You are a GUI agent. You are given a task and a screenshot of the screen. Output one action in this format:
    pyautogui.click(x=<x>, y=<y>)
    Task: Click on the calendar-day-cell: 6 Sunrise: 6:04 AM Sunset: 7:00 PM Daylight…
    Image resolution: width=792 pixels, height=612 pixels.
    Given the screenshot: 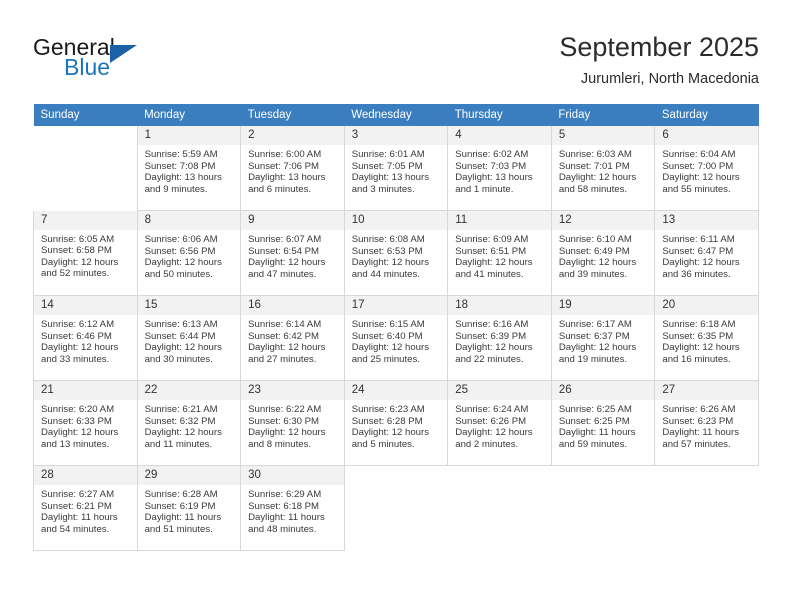 What is the action you would take?
    pyautogui.click(x=706, y=168)
    